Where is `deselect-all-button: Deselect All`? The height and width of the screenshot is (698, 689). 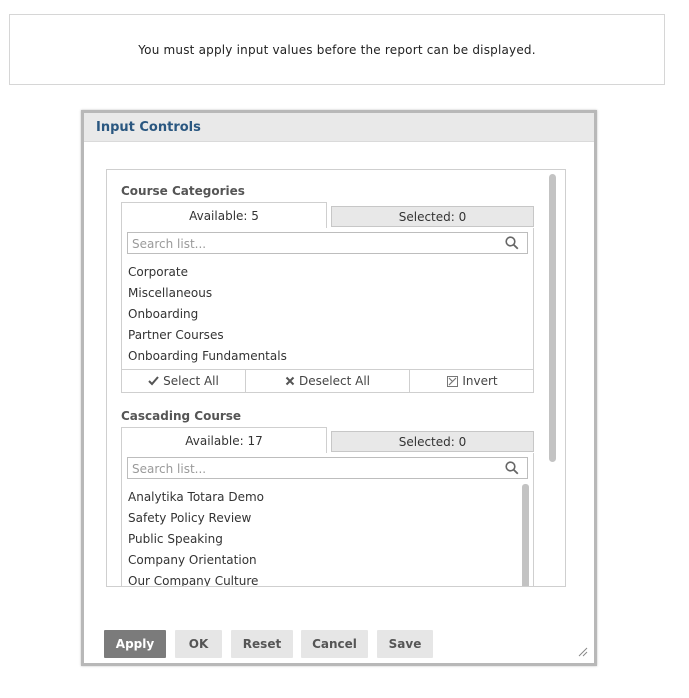
deselect-all-button: Deselect All is located at coordinates (327, 381).